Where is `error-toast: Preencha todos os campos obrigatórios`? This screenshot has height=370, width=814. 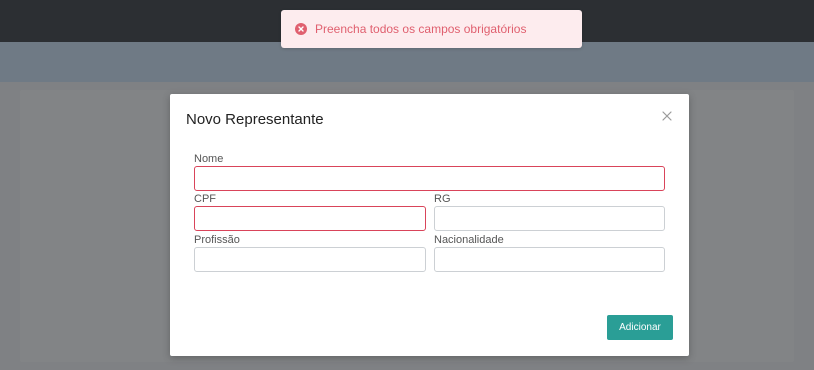 error-toast: Preencha todos os campos obrigatórios is located at coordinates (431, 29).